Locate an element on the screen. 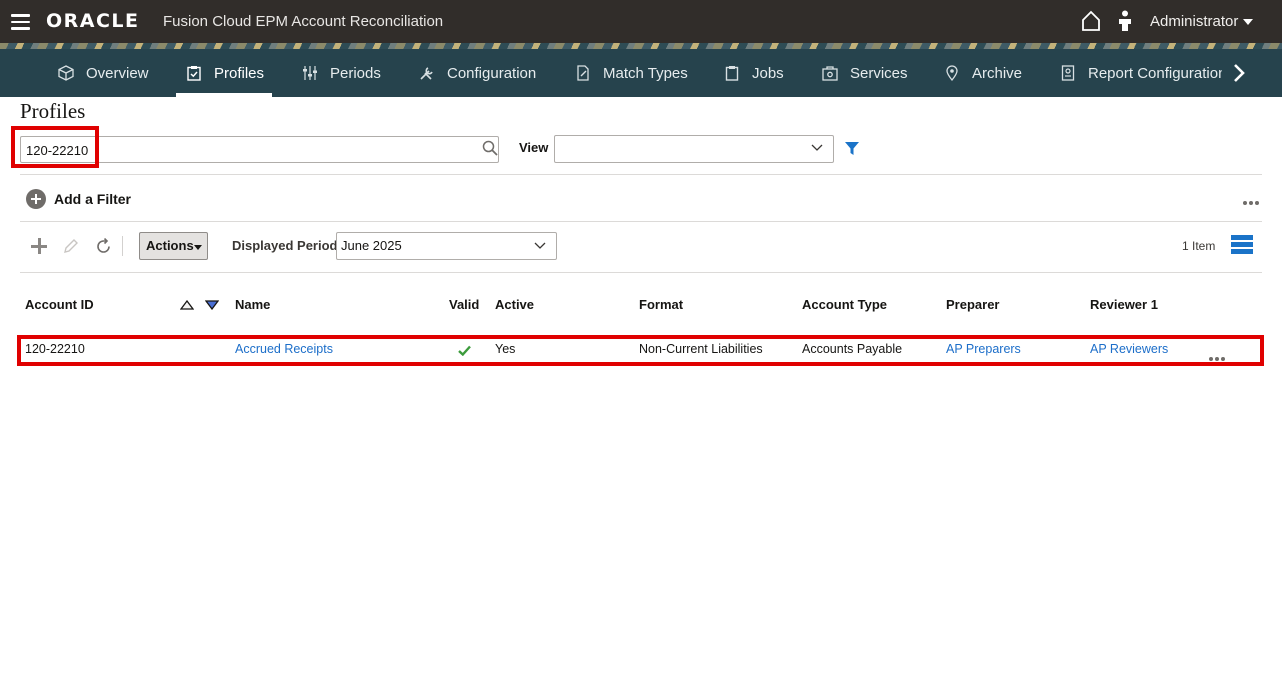  tab-configuration: Configuration is located at coordinates (477, 73).